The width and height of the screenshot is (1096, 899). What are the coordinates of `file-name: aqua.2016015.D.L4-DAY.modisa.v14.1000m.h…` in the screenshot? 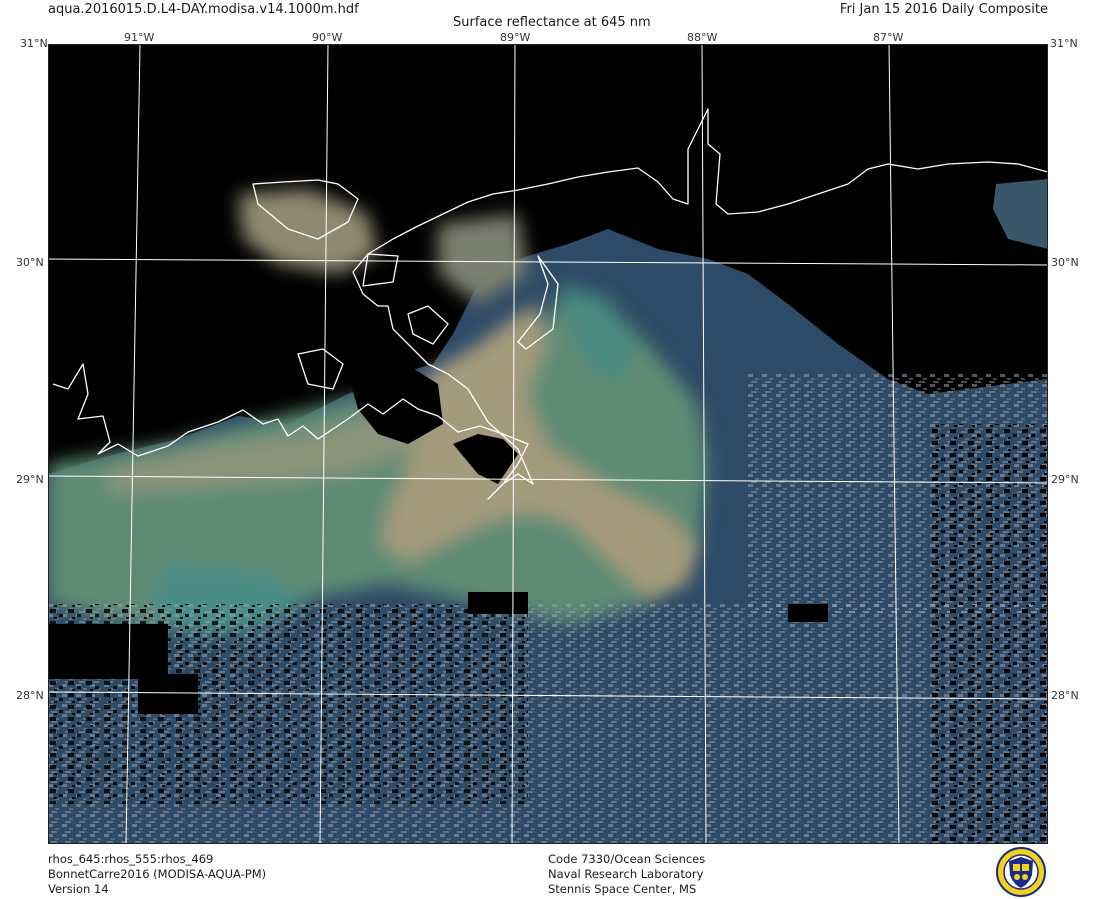 It's located at (203, 9).